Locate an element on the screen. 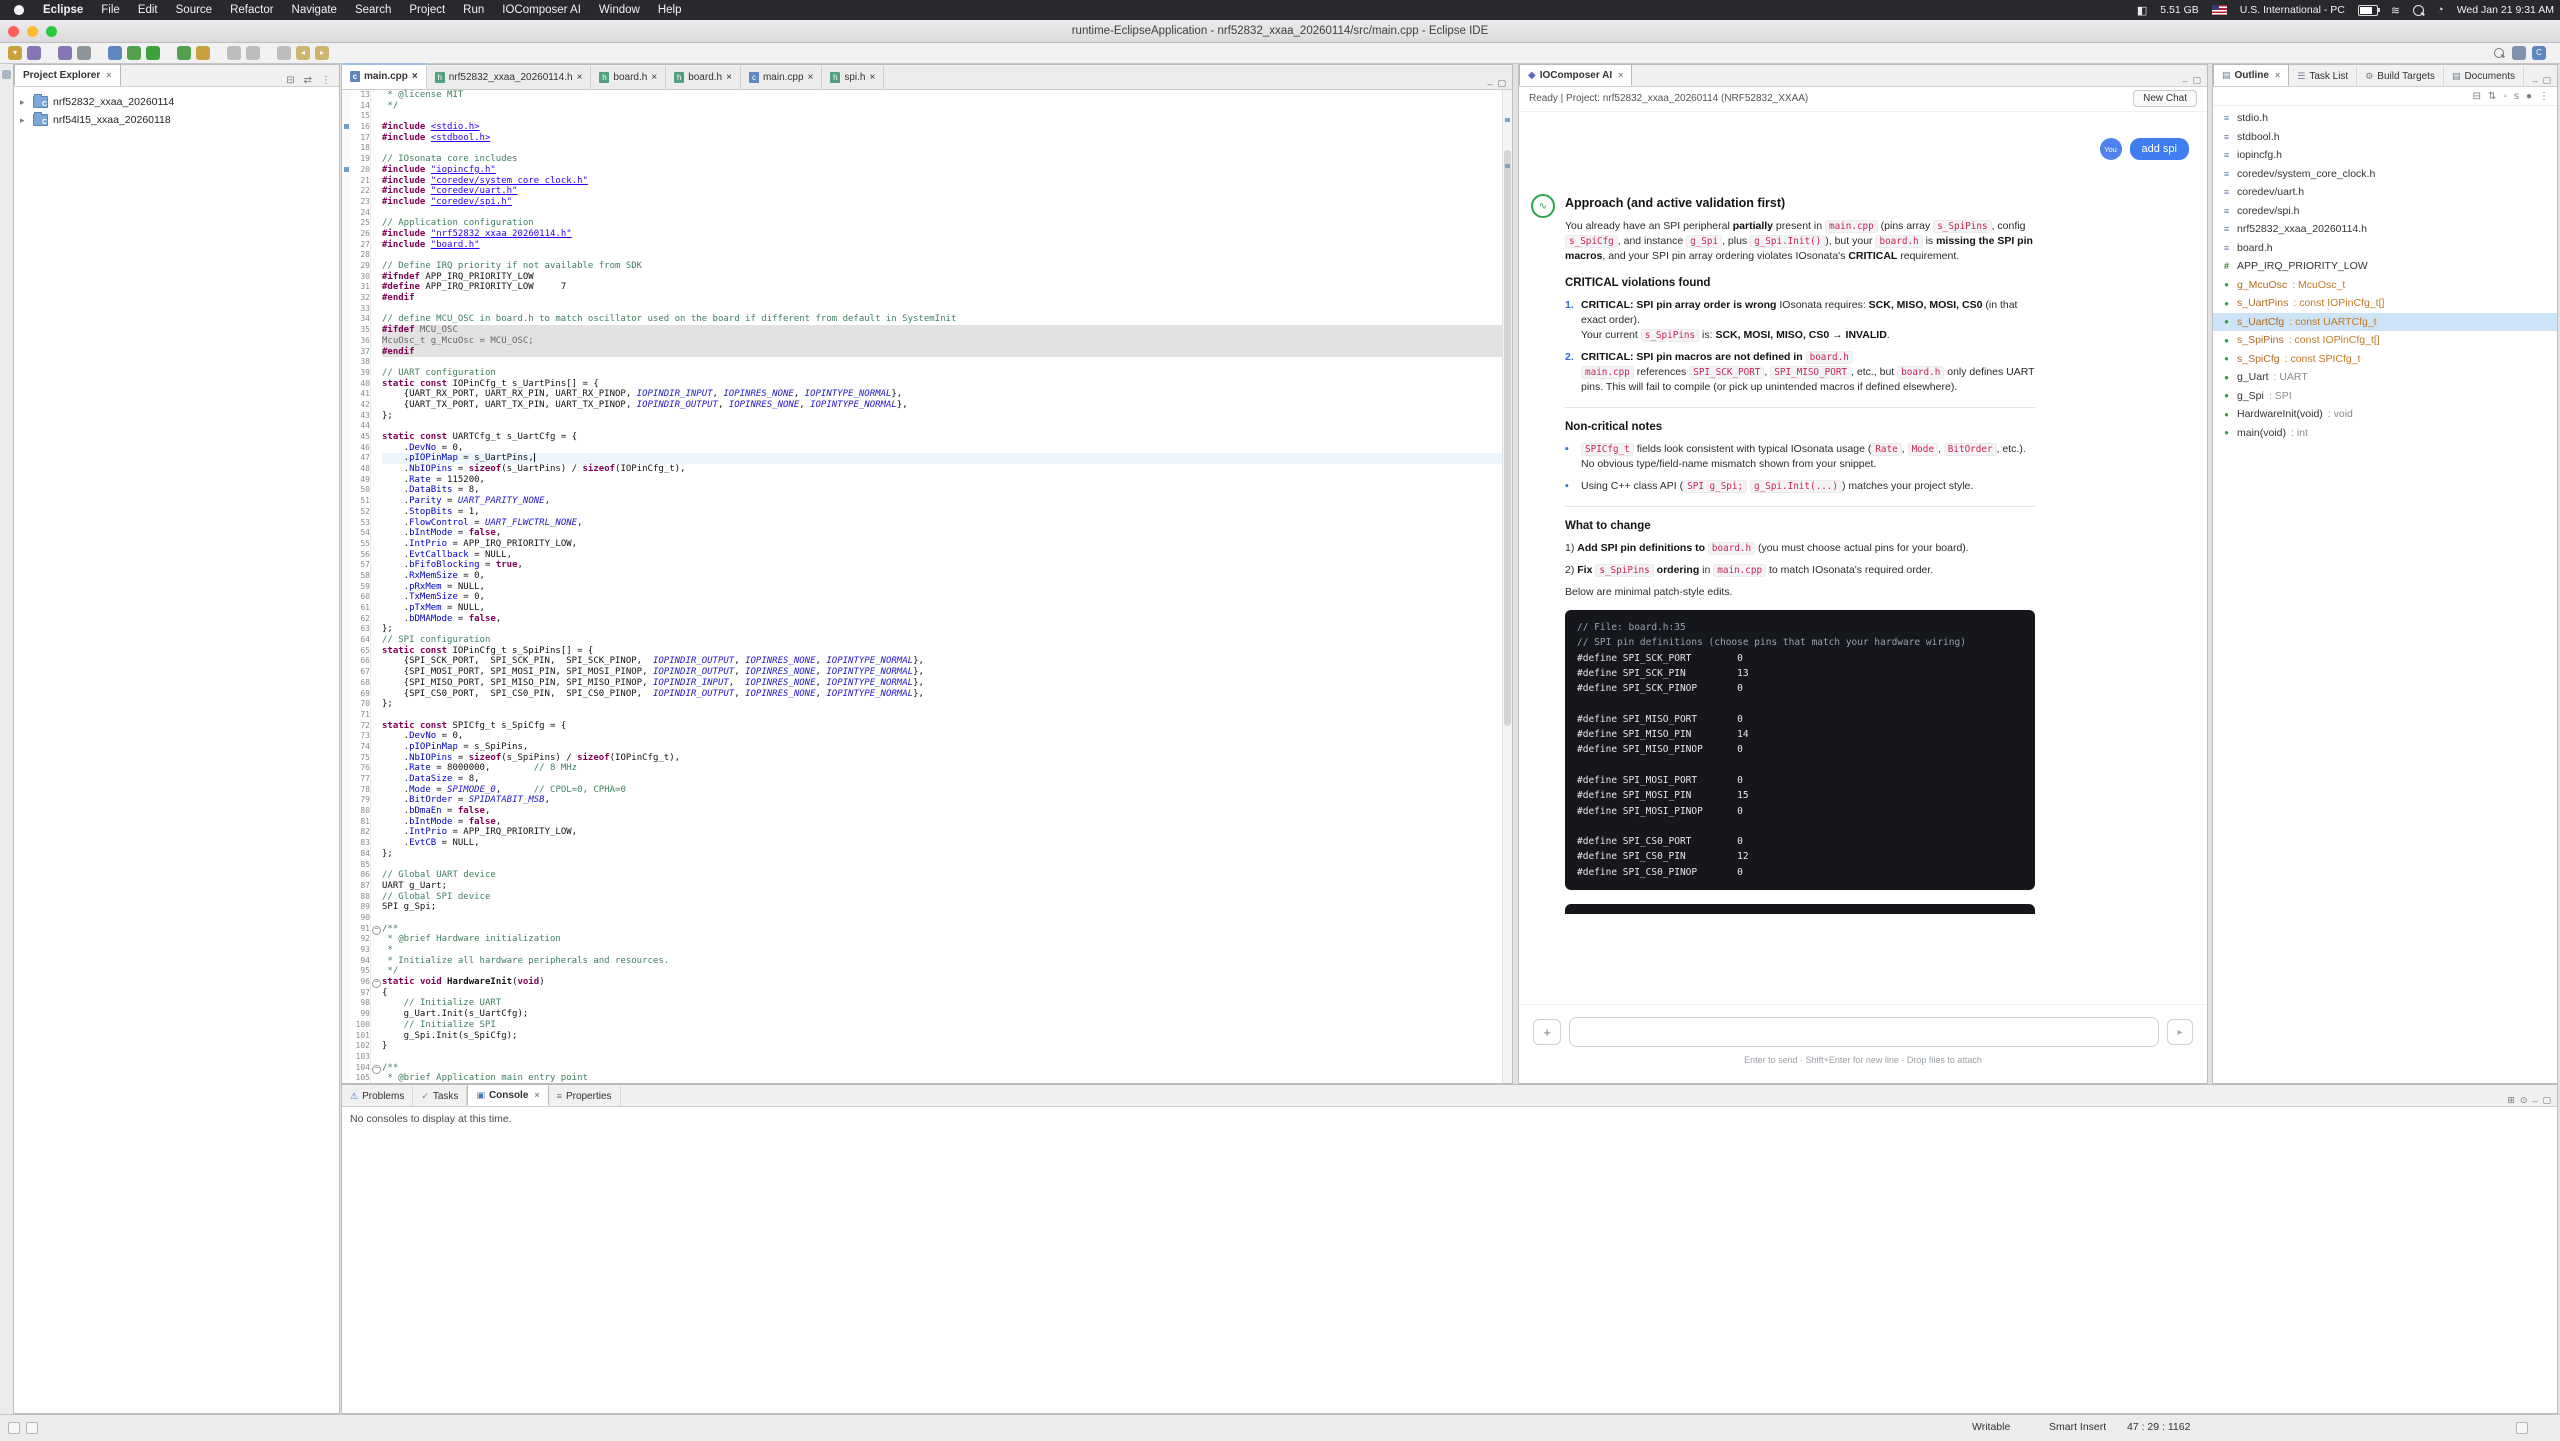  wifi-icon: ≋ is located at coordinates (2395, 10).